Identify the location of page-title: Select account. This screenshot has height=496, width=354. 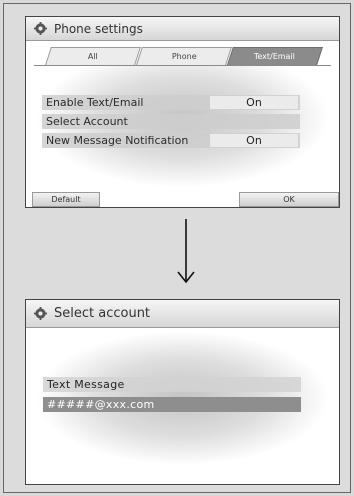
(102, 313).